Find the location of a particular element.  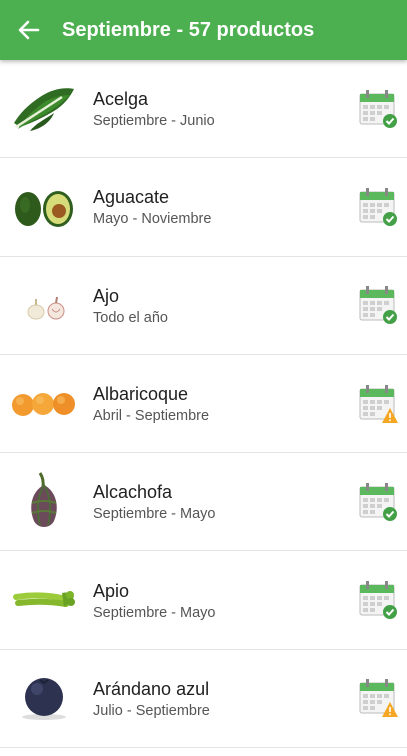

page-title: Septiembre - 57 productos is located at coordinates (188, 29).